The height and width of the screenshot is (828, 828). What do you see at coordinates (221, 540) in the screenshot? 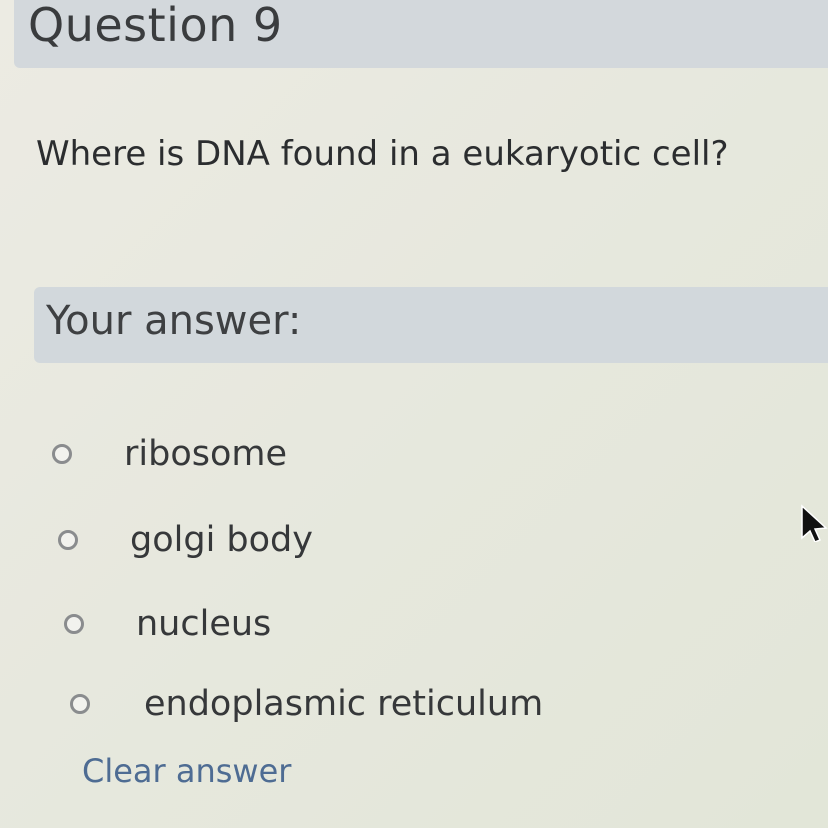
I see `option-label: golgi body` at bounding box center [221, 540].